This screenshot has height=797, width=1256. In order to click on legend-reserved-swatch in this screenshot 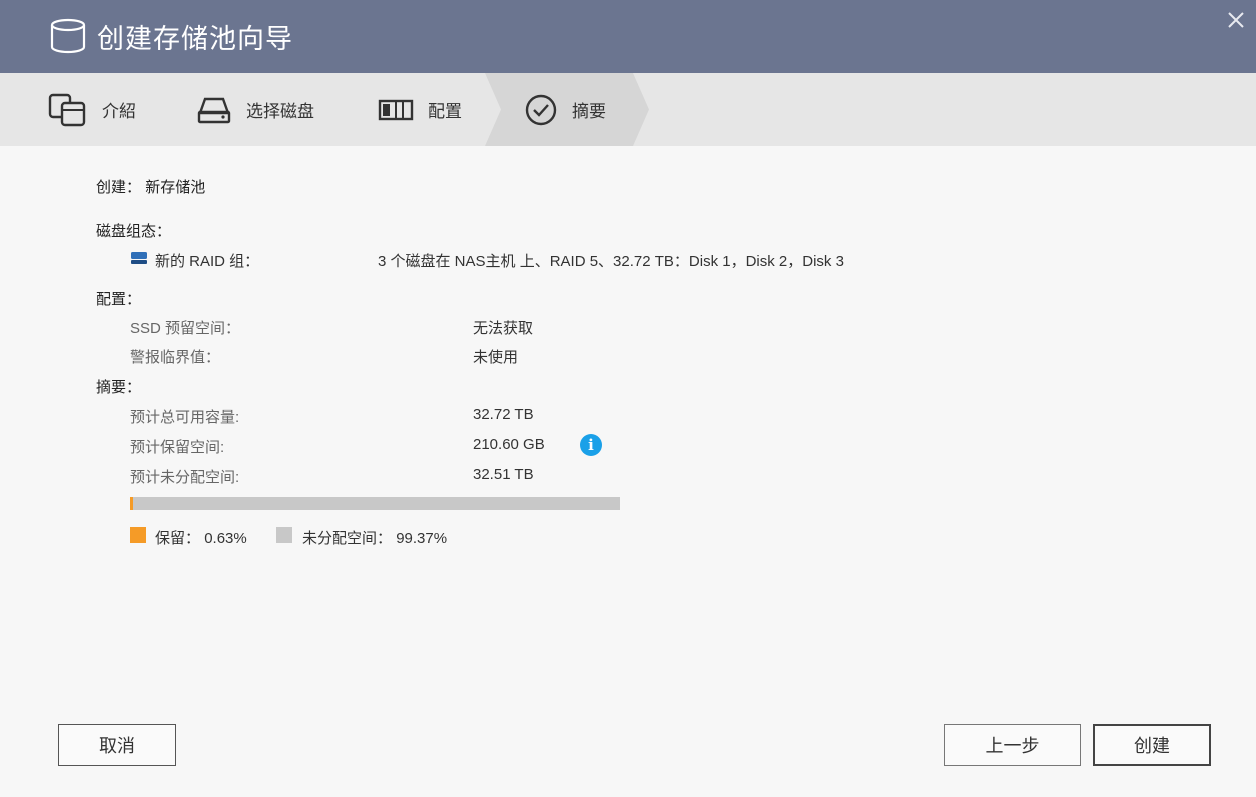, I will do `click(138, 535)`.